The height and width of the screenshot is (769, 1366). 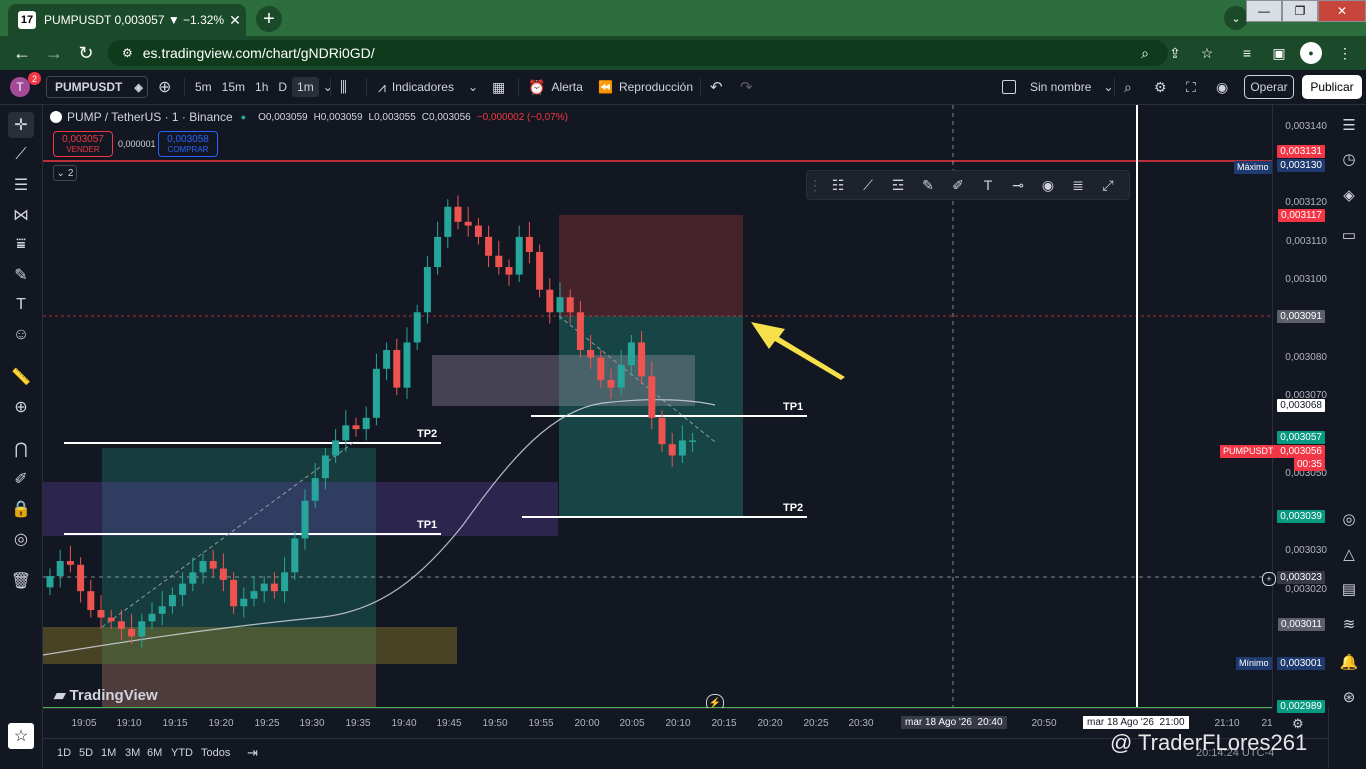 What do you see at coordinates (1345, 53) in the screenshot?
I see `browser-menu-icon: ⋮` at bounding box center [1345, 53].